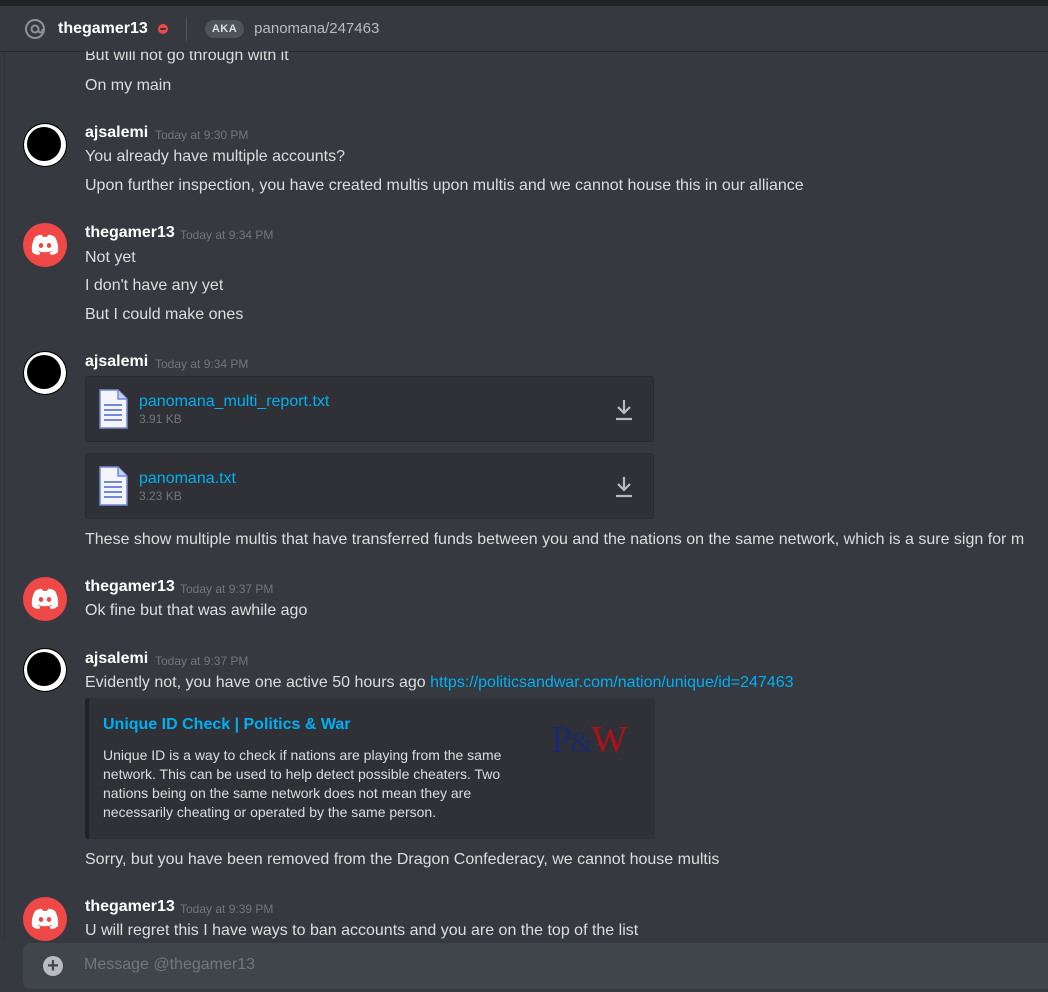 Image resolution: width=1048 pixels, height=992 pixels. I want to click on message-line: I don't have any yet, so click(154, 285).